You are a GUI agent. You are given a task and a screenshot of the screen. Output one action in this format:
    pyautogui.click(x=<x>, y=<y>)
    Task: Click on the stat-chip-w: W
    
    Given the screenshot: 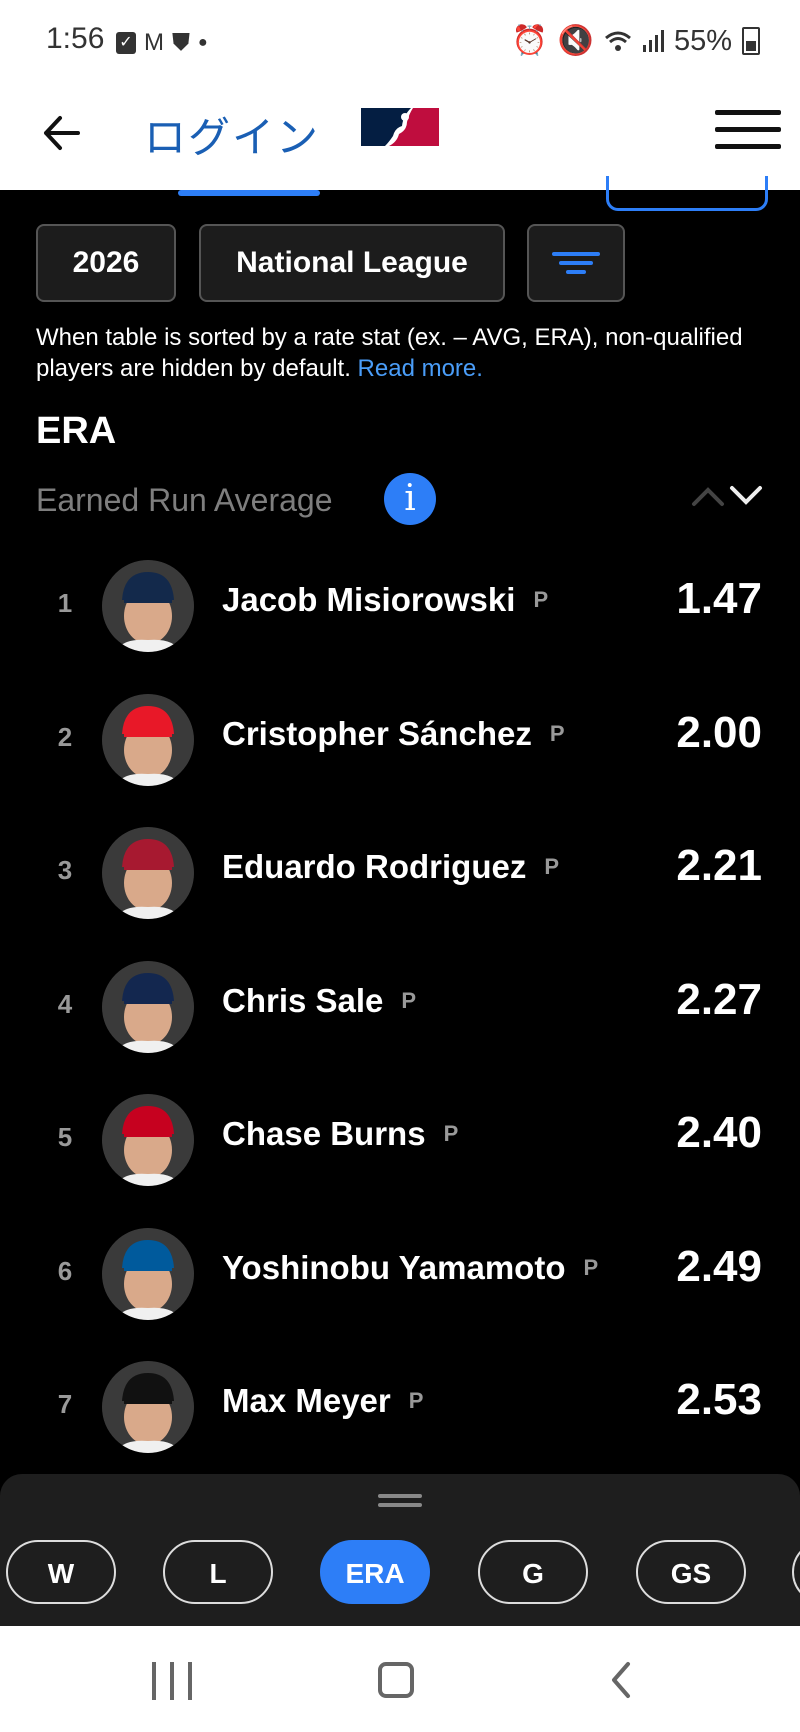 What is the action you would take?
    pyautogui.click(x=61, y=1572)
    